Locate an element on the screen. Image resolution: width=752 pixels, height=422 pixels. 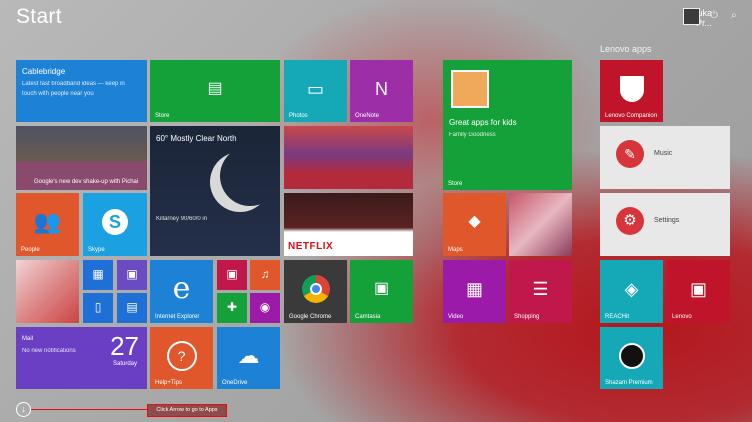
shopping-tile: ☰ Shopping is located at coordinates (540, 291).